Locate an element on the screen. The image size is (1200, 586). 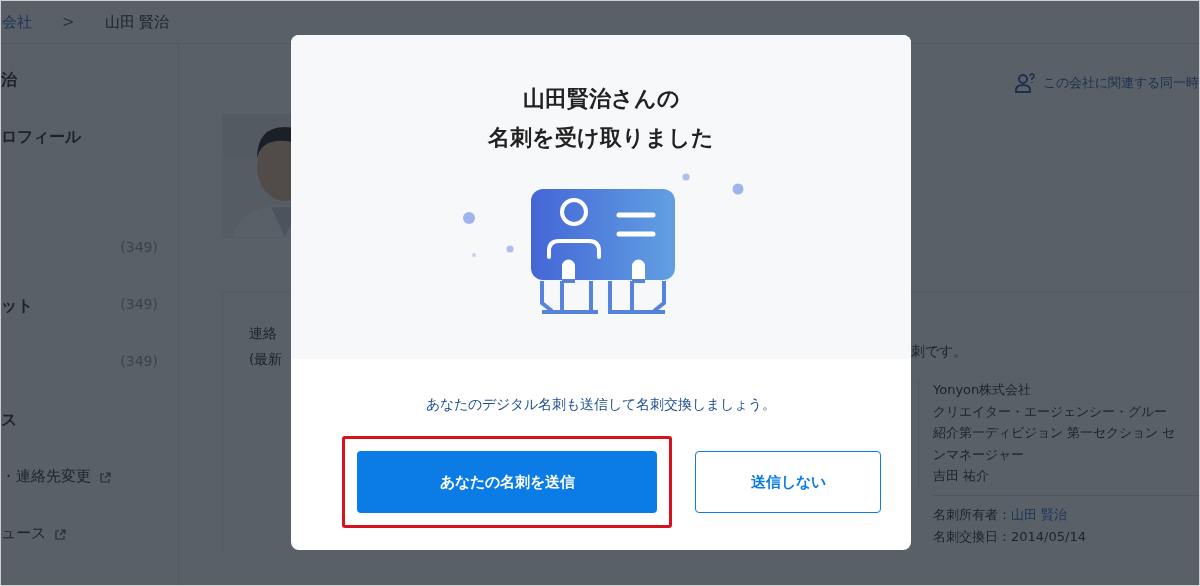
sidebar-heading: 治 is located at coordinates (9, 80).